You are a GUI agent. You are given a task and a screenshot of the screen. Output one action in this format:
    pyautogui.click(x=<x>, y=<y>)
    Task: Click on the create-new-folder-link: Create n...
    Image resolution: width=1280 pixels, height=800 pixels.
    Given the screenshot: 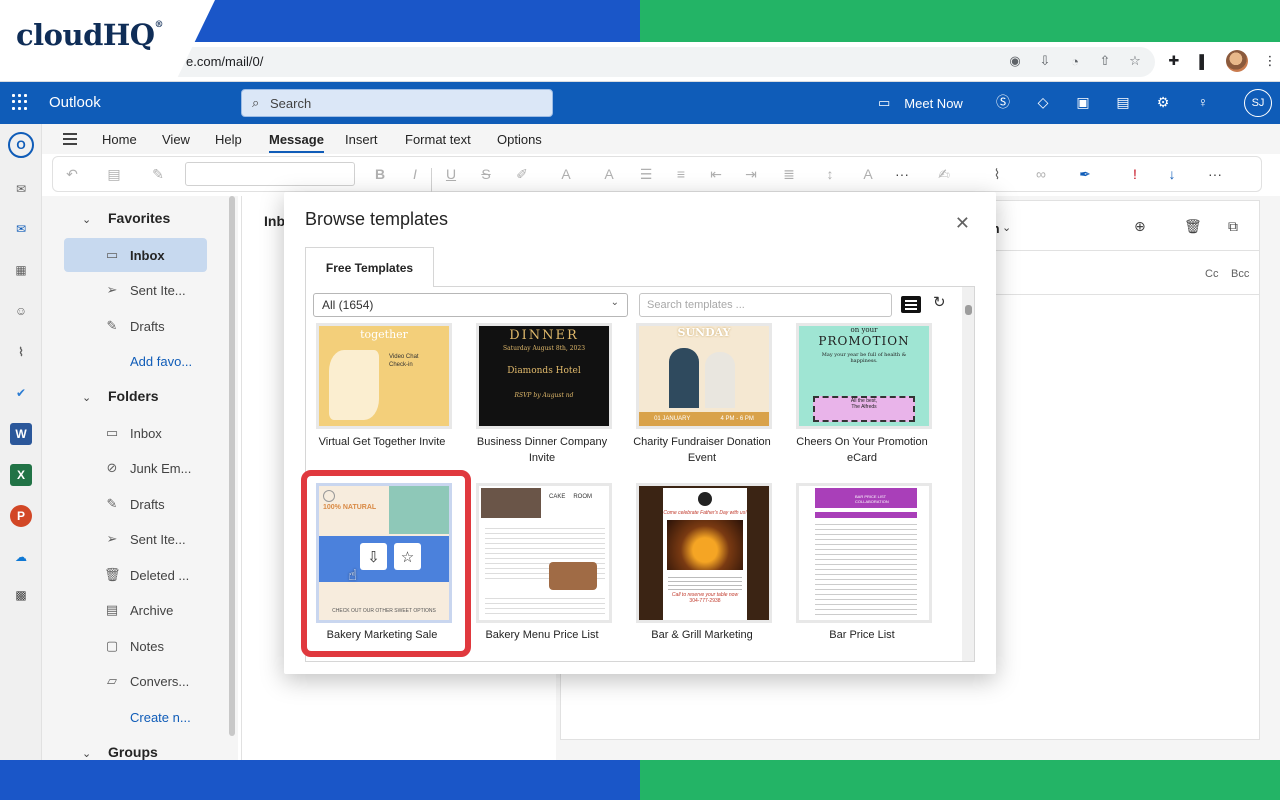 What is the action you would take?
    pyautogui.click(x=160, y=717)
    